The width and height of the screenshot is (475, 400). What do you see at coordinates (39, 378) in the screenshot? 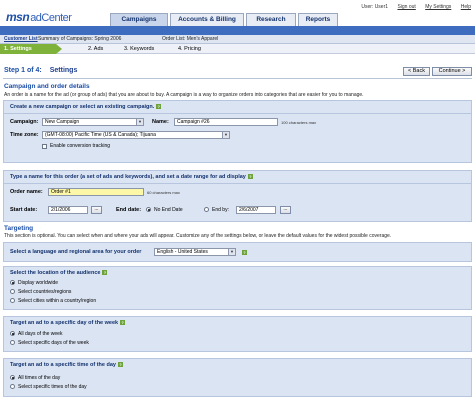
I see `time-option: All times of the day` at bounding box center [39, 378].